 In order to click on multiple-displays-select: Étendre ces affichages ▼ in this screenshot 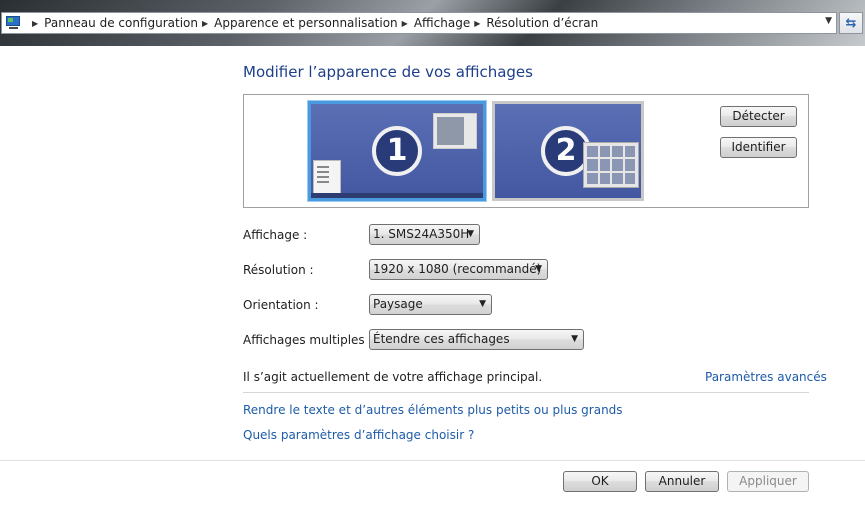, I will do `click(476, 339)`.